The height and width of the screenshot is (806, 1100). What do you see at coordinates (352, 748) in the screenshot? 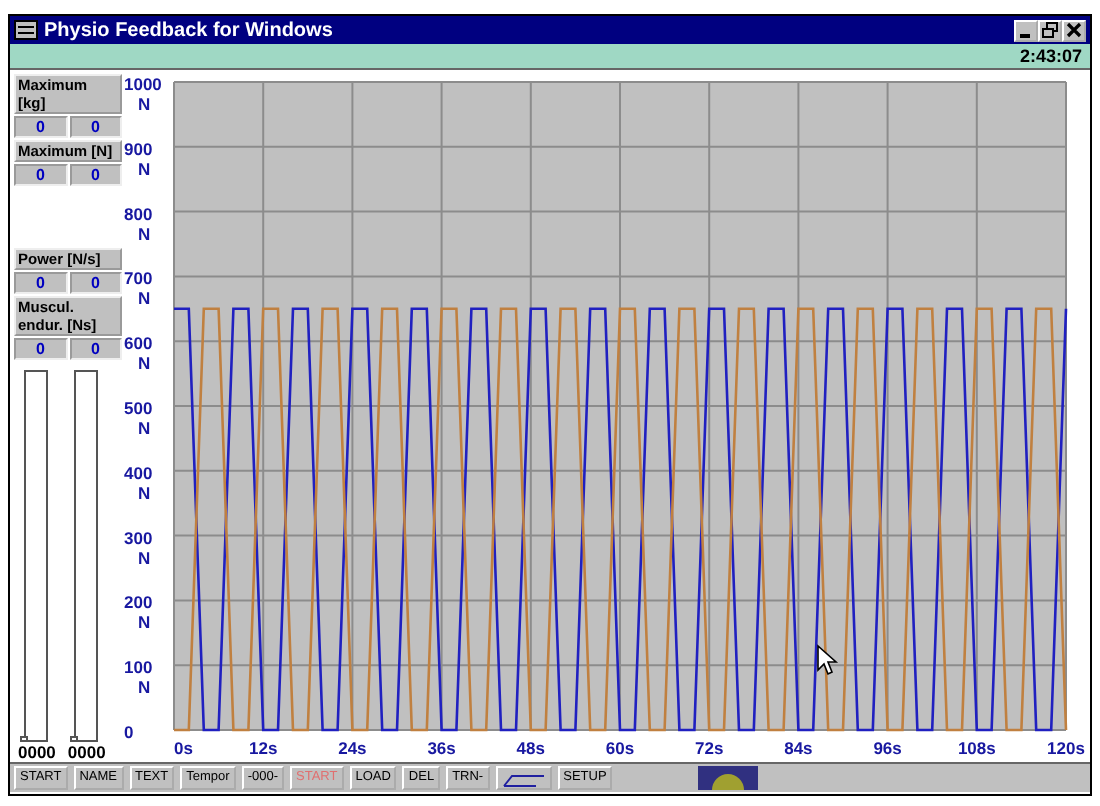
I see `x-tick-label: 24s` at bounding box center [352, 748].